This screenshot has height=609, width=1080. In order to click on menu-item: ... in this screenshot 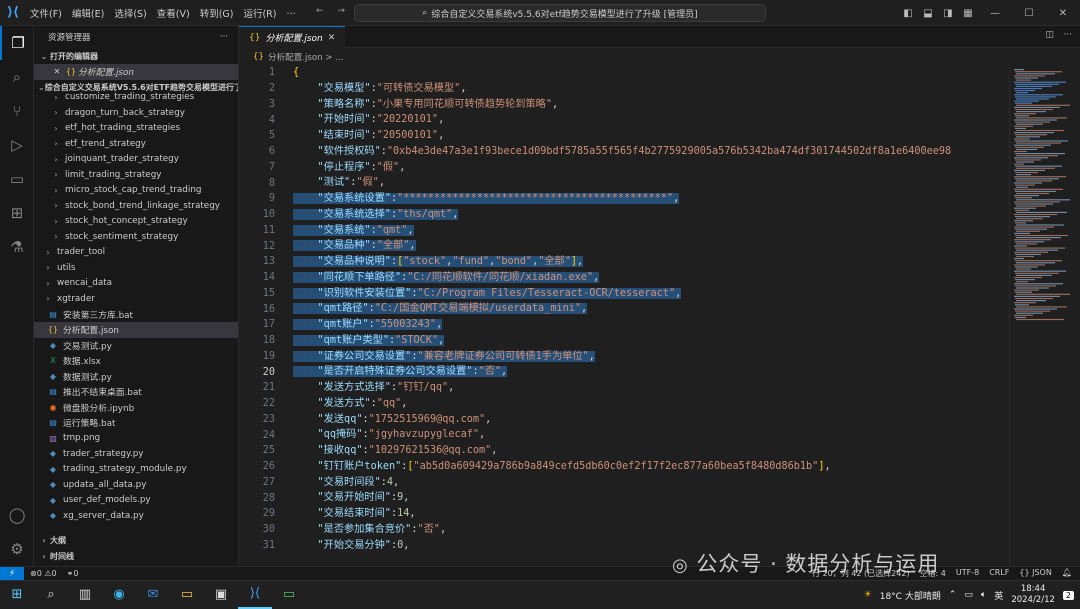, I will do `click(290, 13)`.